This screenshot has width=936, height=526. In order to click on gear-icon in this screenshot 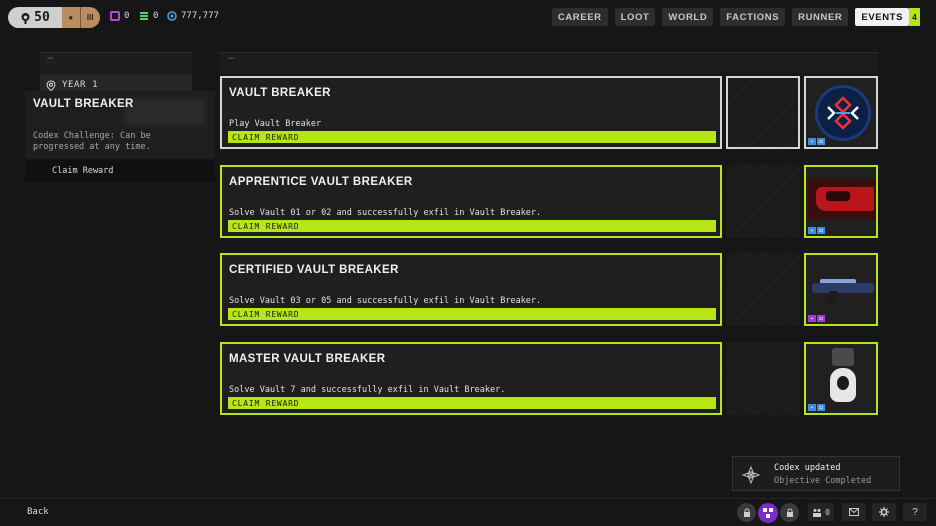, I will do `click(884, 512)`.